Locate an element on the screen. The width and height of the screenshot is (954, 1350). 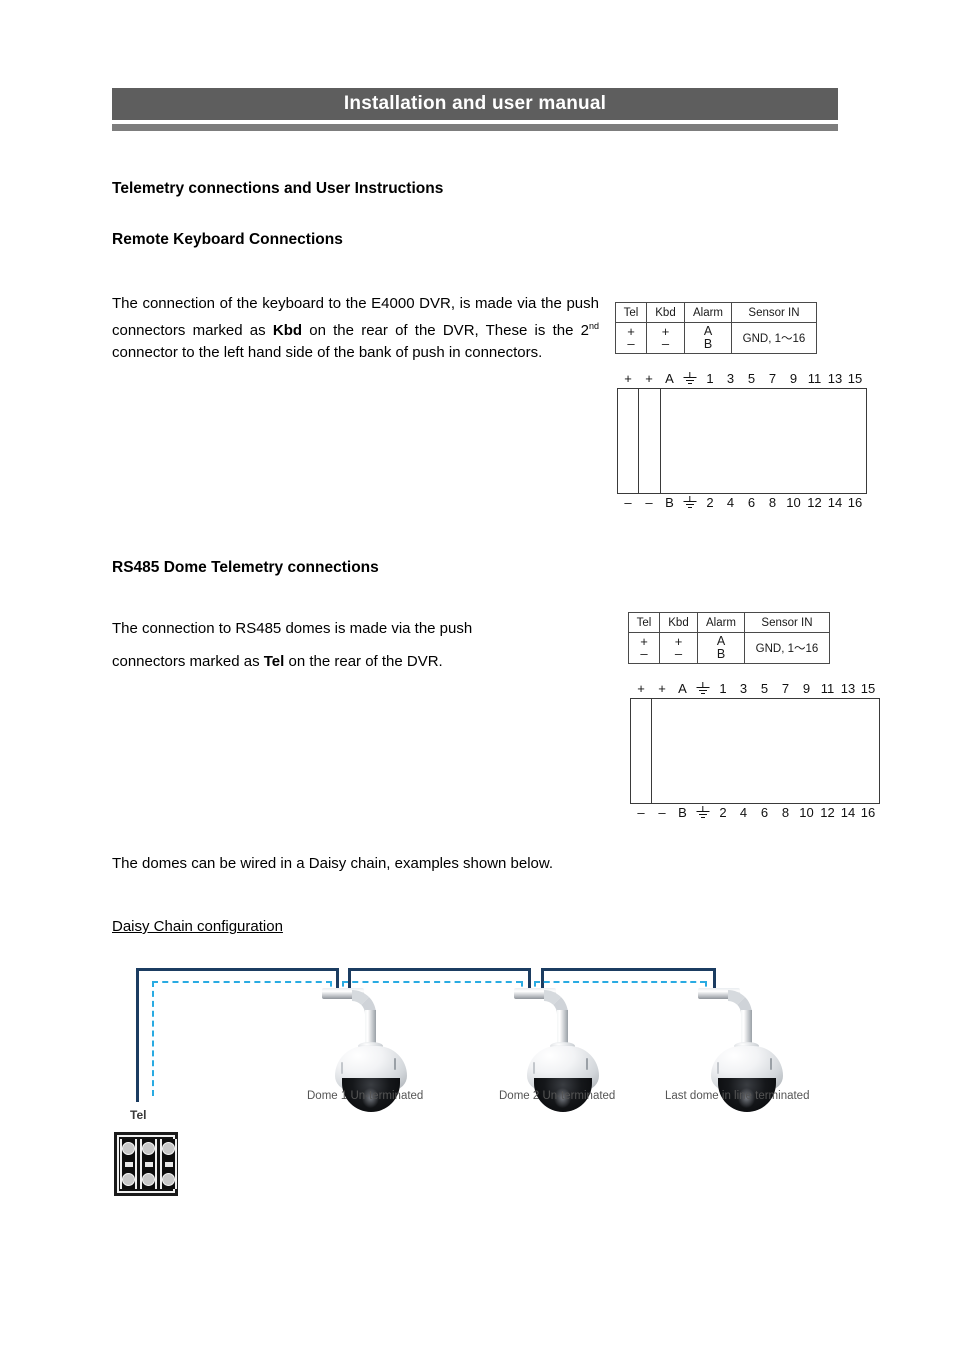
tel-terminal-block-graphic is located at coordinates (146, 1164).